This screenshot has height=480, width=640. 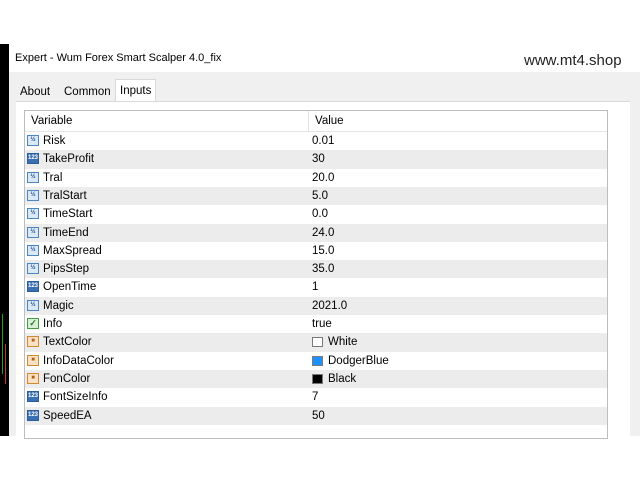 I want to click on variable-value: 5.0, so click(x=320, y=196).